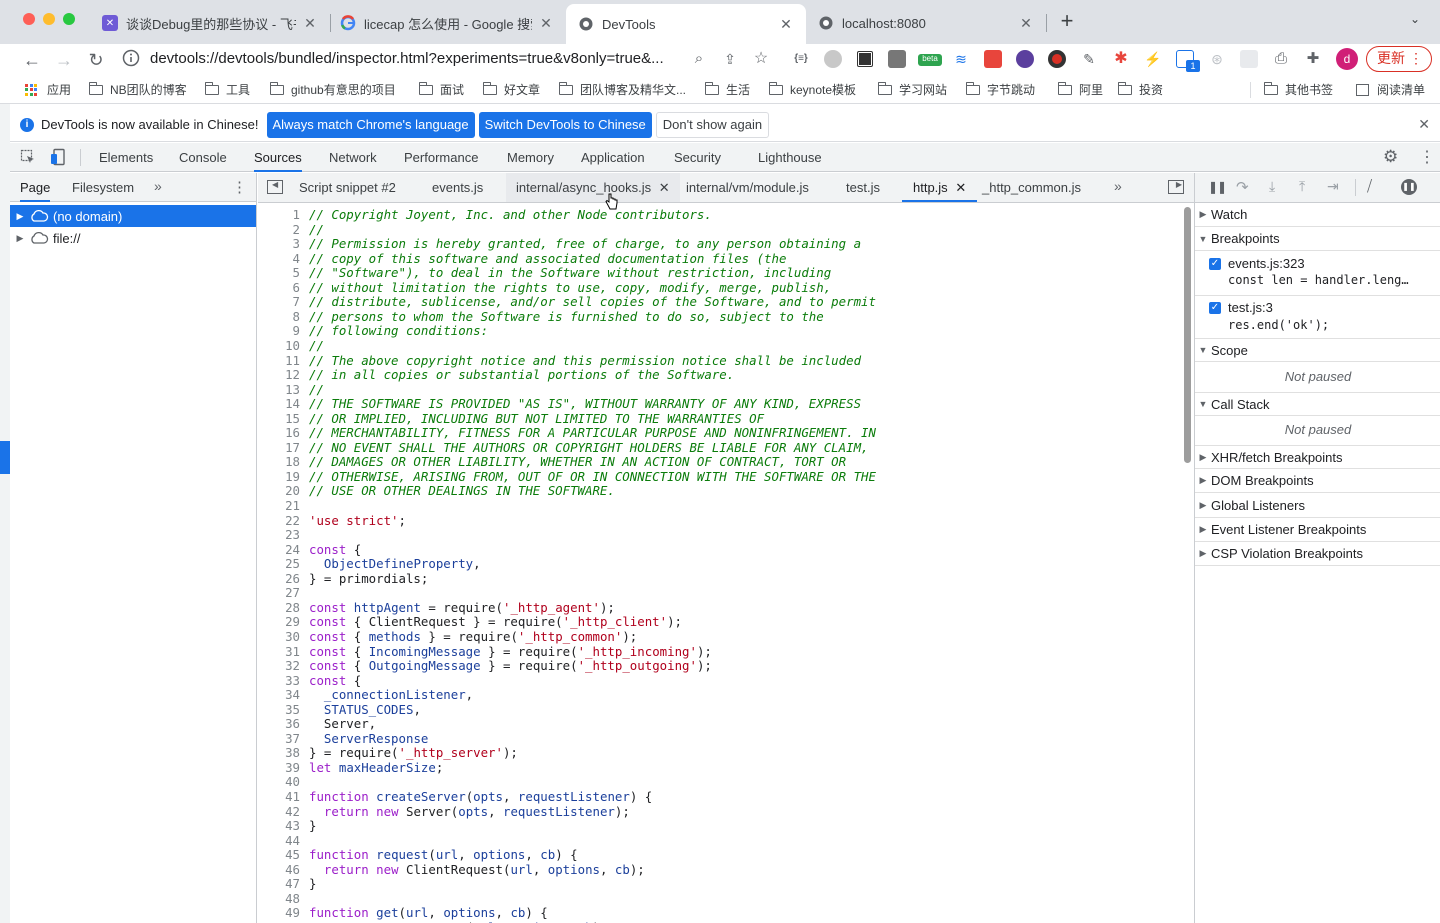  Describe the element at coordinates (279, 694) in the screenshot. I see `line-number: 34` at that location.